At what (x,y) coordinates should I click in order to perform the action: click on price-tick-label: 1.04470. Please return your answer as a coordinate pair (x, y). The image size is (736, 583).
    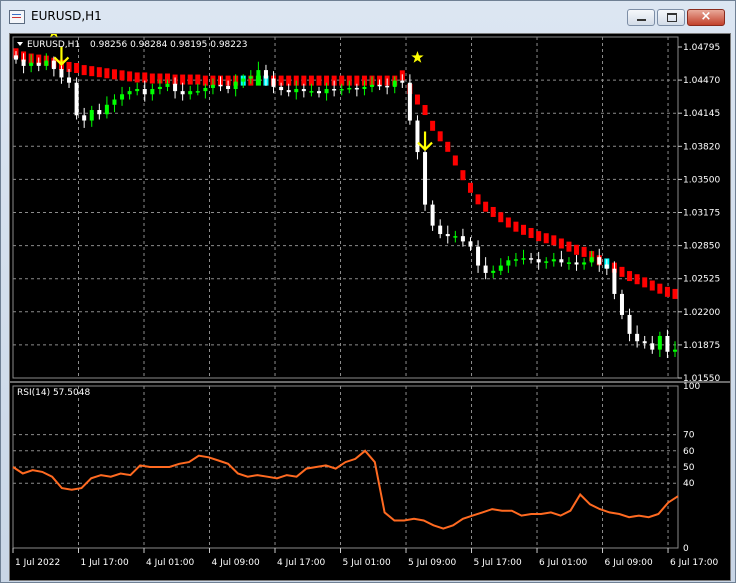
    Looking at the image, I should click on (701, 81).